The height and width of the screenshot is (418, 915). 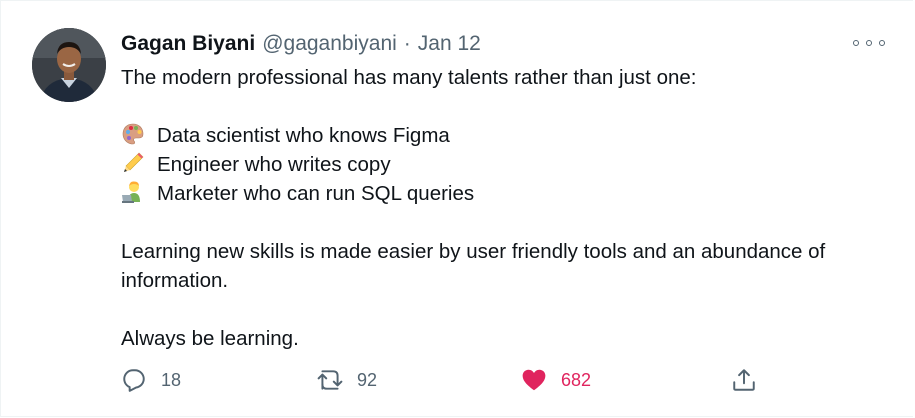 I want to click on pencil-icon, so click(x=133, y=163).